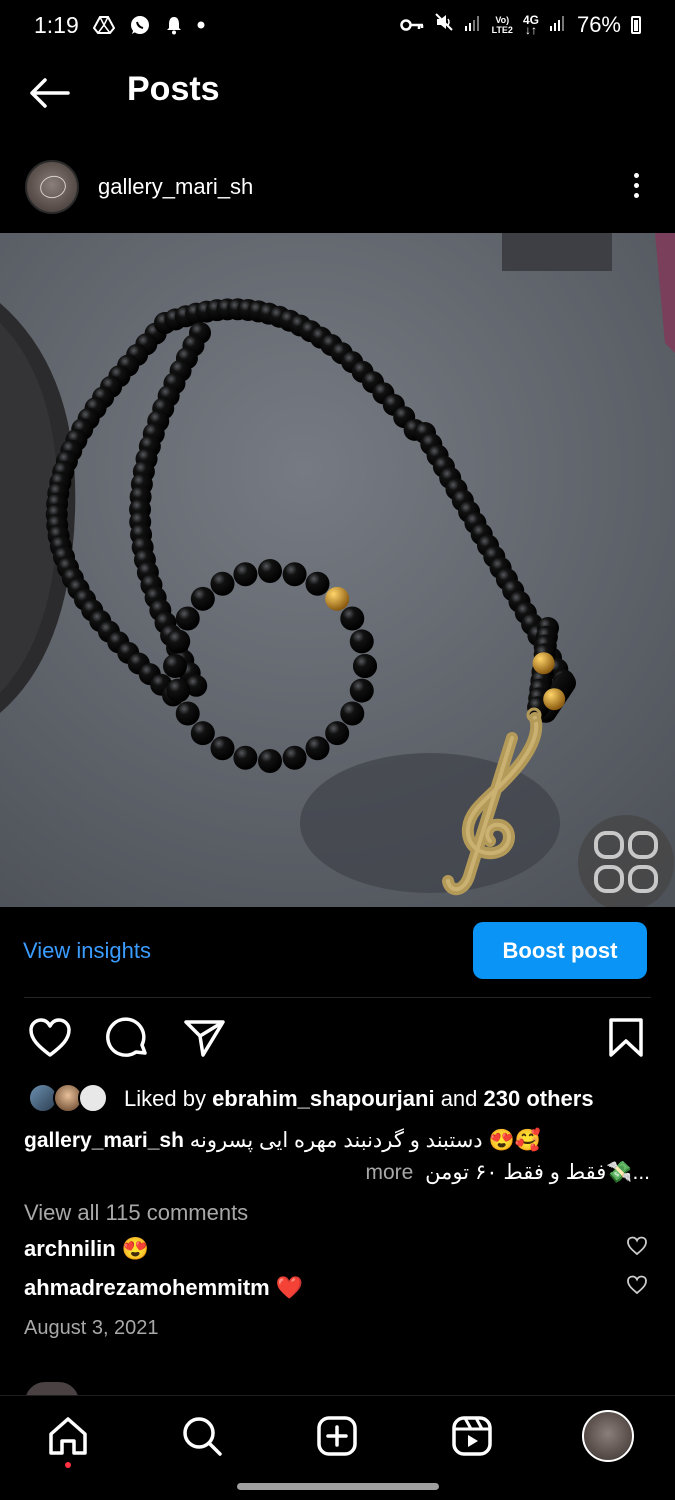  What do you see at coordinates (289, 1287) in the screenshot?
I see `comment-text: ❤️` at bounding box center [289, 1287].